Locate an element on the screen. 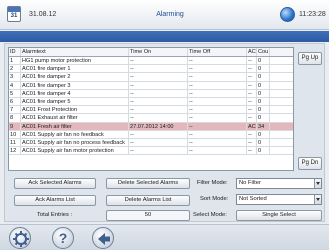 The image size is (329, 250). column-header-ack: ACK is located at coordinates (252, 52).